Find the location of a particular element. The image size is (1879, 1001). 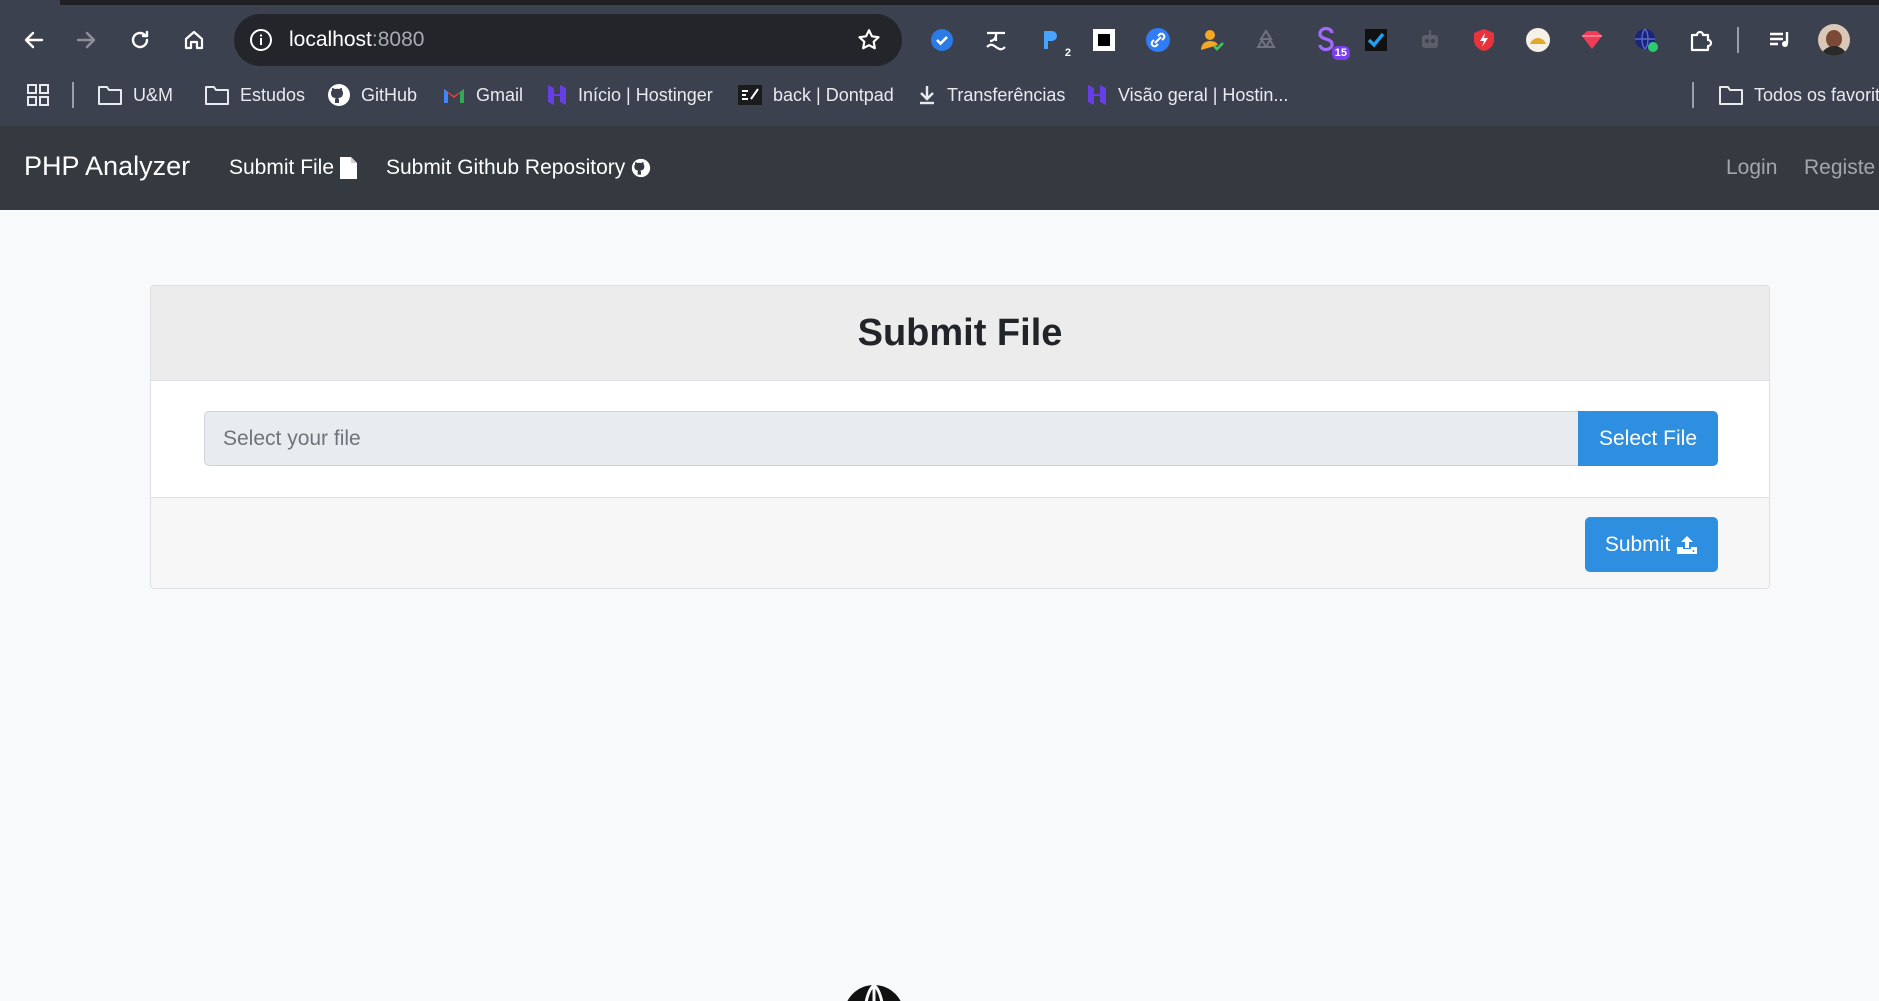

card-footer: Submit is located at coordinates (960, 542).